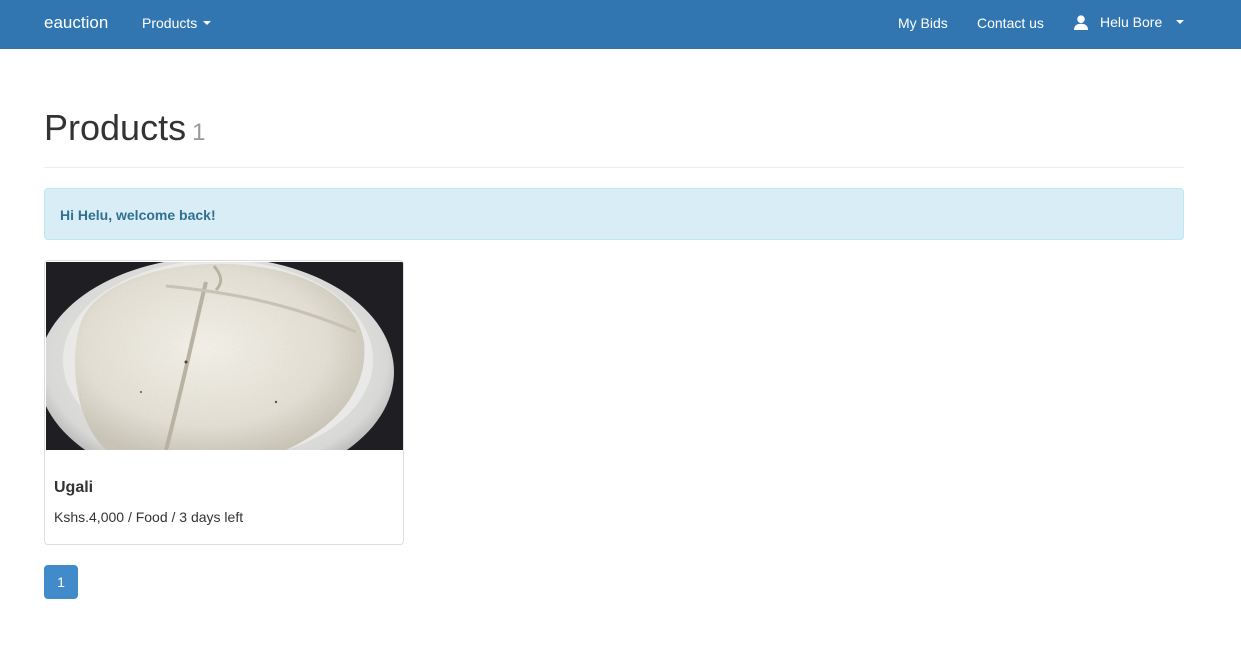 This screenshot has height=650, width=1241. What do you see at coordinates (199, 132) in the screenshot?
I see `product-count: 1` at bounding box center [199, 132].